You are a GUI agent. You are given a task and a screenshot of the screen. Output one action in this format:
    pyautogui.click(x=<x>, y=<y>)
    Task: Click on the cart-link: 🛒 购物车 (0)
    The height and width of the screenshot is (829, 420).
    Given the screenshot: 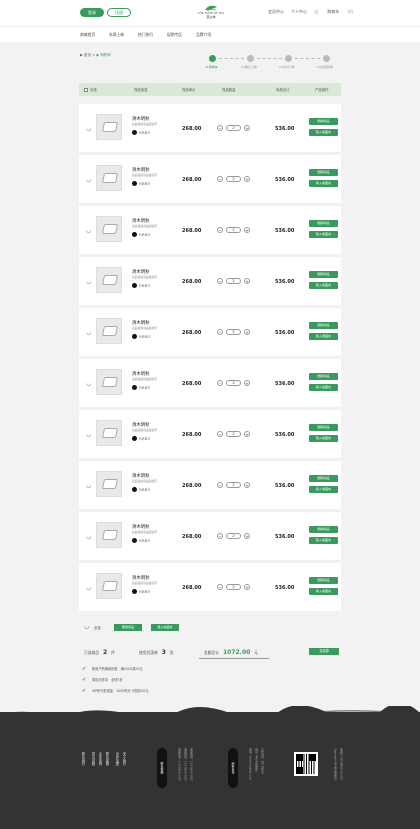 What is the action you would take?
    pyautogui.click(x=337, y=11)
    